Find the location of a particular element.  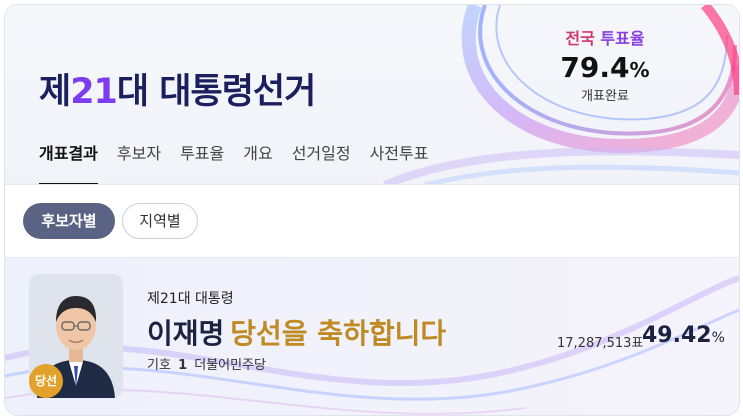

national-turnout: 전국 투표율 79.4% 개표완료 is located at coordinates (605, 64).